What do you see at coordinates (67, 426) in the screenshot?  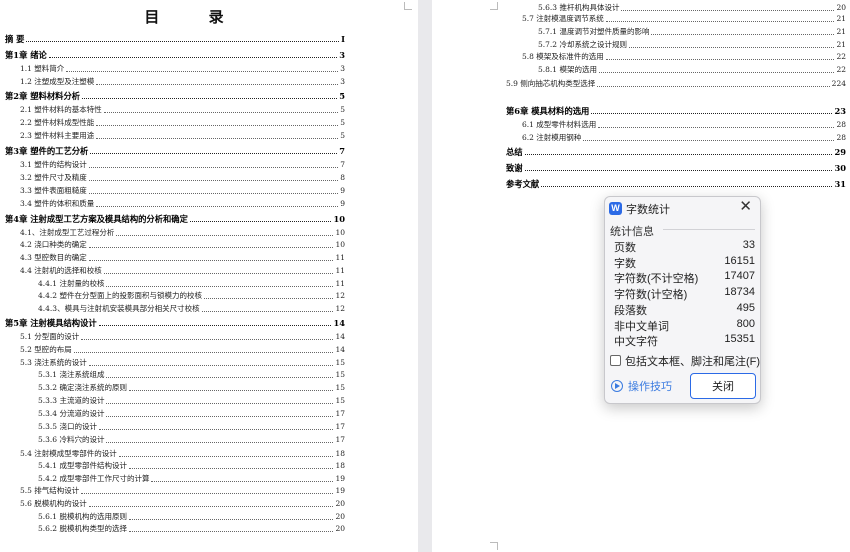 I see `toc-entry-label: 5.3.5 浇口的设计` at bounding box center [67, 426].